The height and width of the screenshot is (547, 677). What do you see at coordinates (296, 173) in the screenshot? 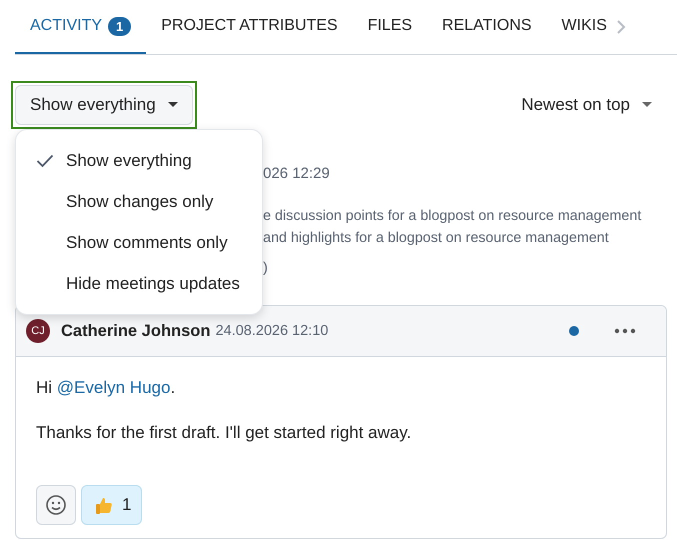
I see `entry-date: 026 12:29` at bounding box center [296, 173].